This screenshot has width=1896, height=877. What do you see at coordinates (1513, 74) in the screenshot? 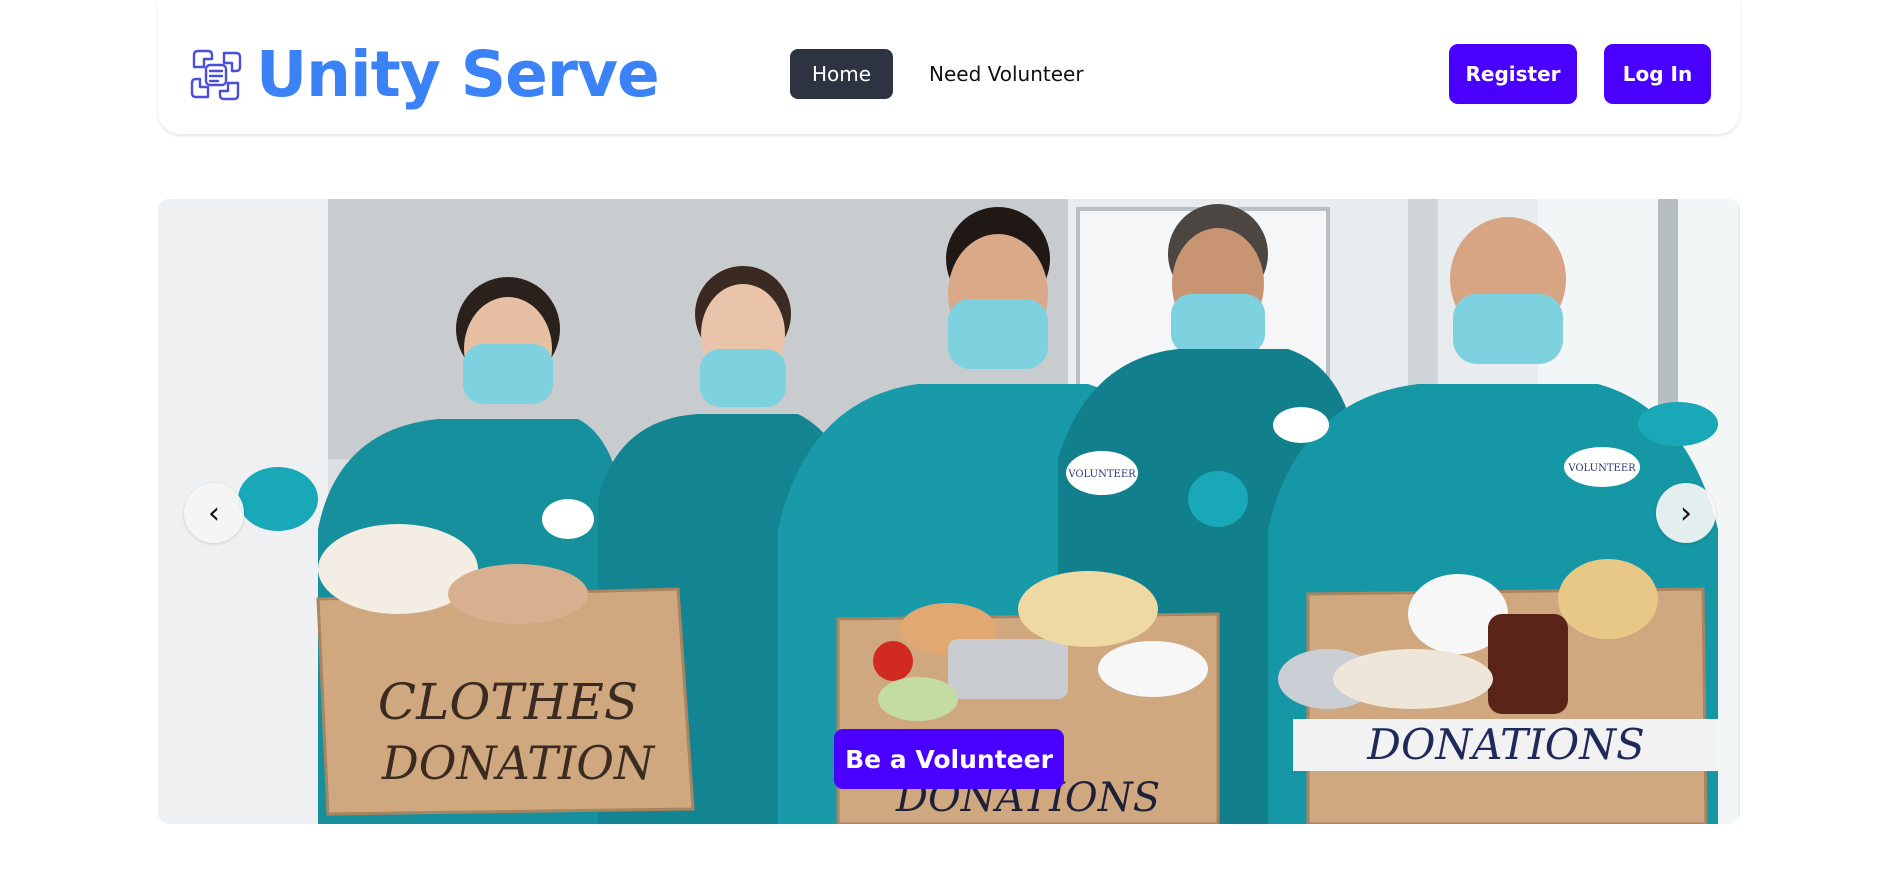
I see `register-button: Register` at bounding box center [1513, 74].